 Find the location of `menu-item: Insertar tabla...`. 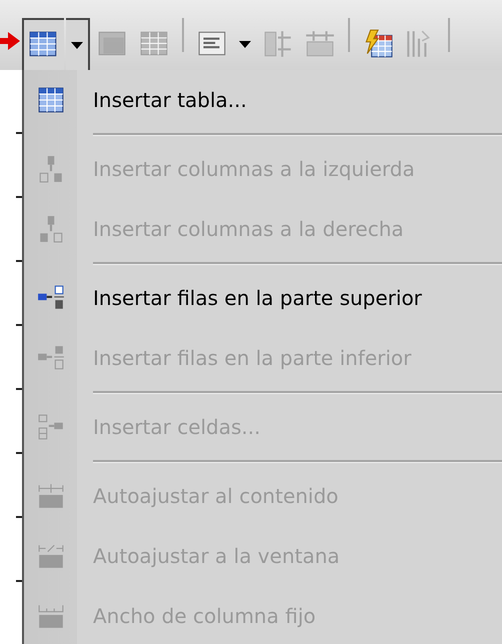

menu-item: Insertar tabla... is located at coordinates (263, 100).